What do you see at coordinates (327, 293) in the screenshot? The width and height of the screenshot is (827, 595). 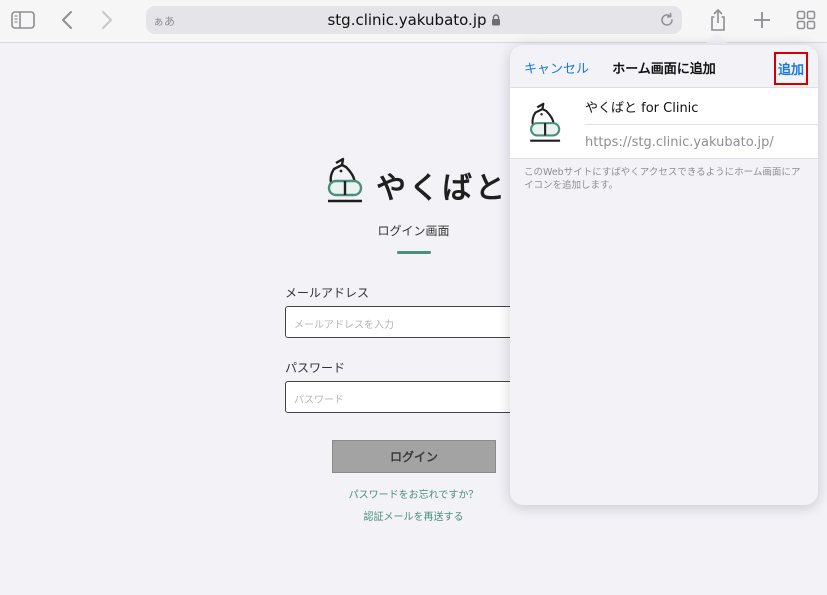 I see `email-label: メールアドレス` at bounding box center [327, 293].